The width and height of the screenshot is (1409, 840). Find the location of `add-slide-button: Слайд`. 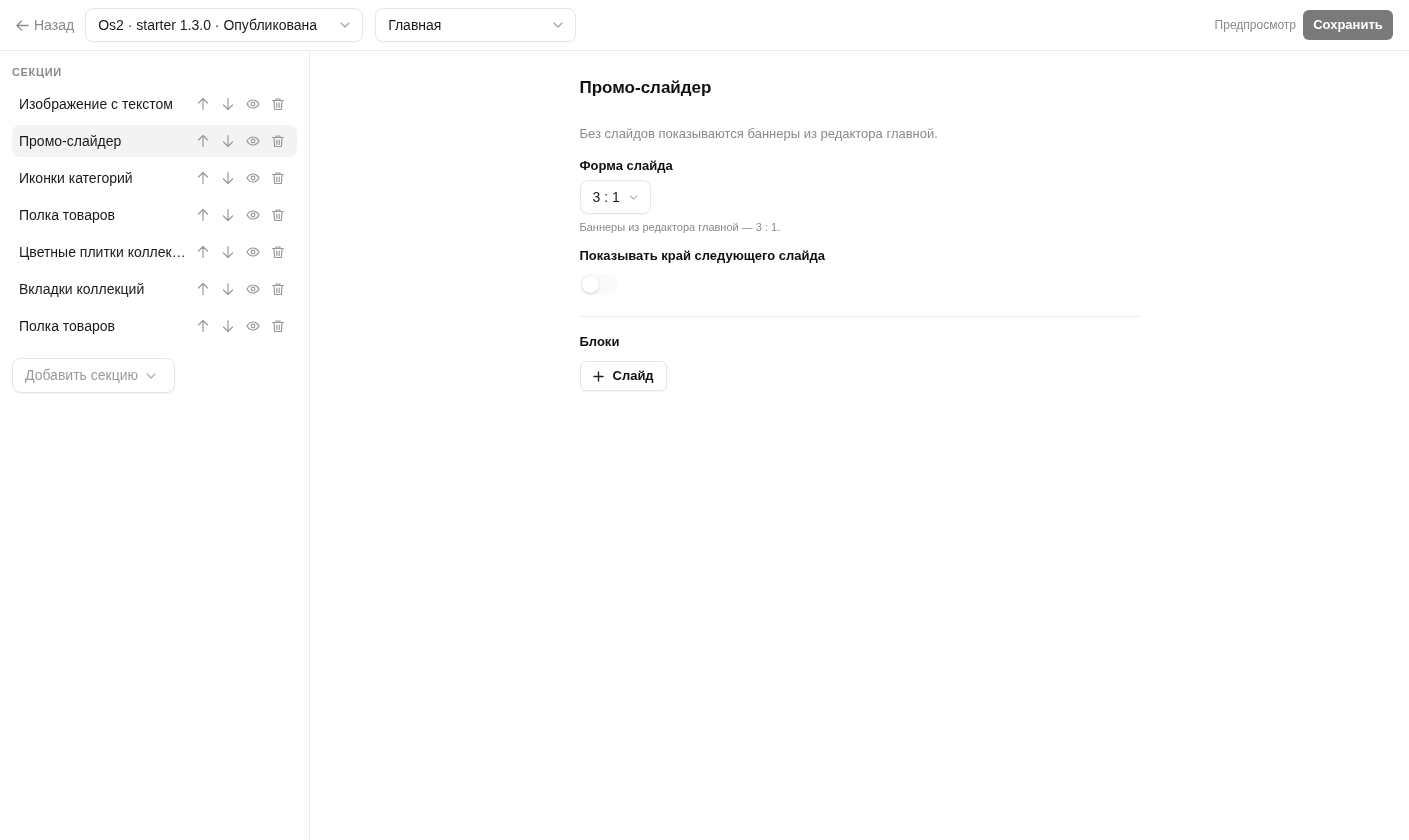

add-slide-button: Слайд is located at coordinates (623, 376).